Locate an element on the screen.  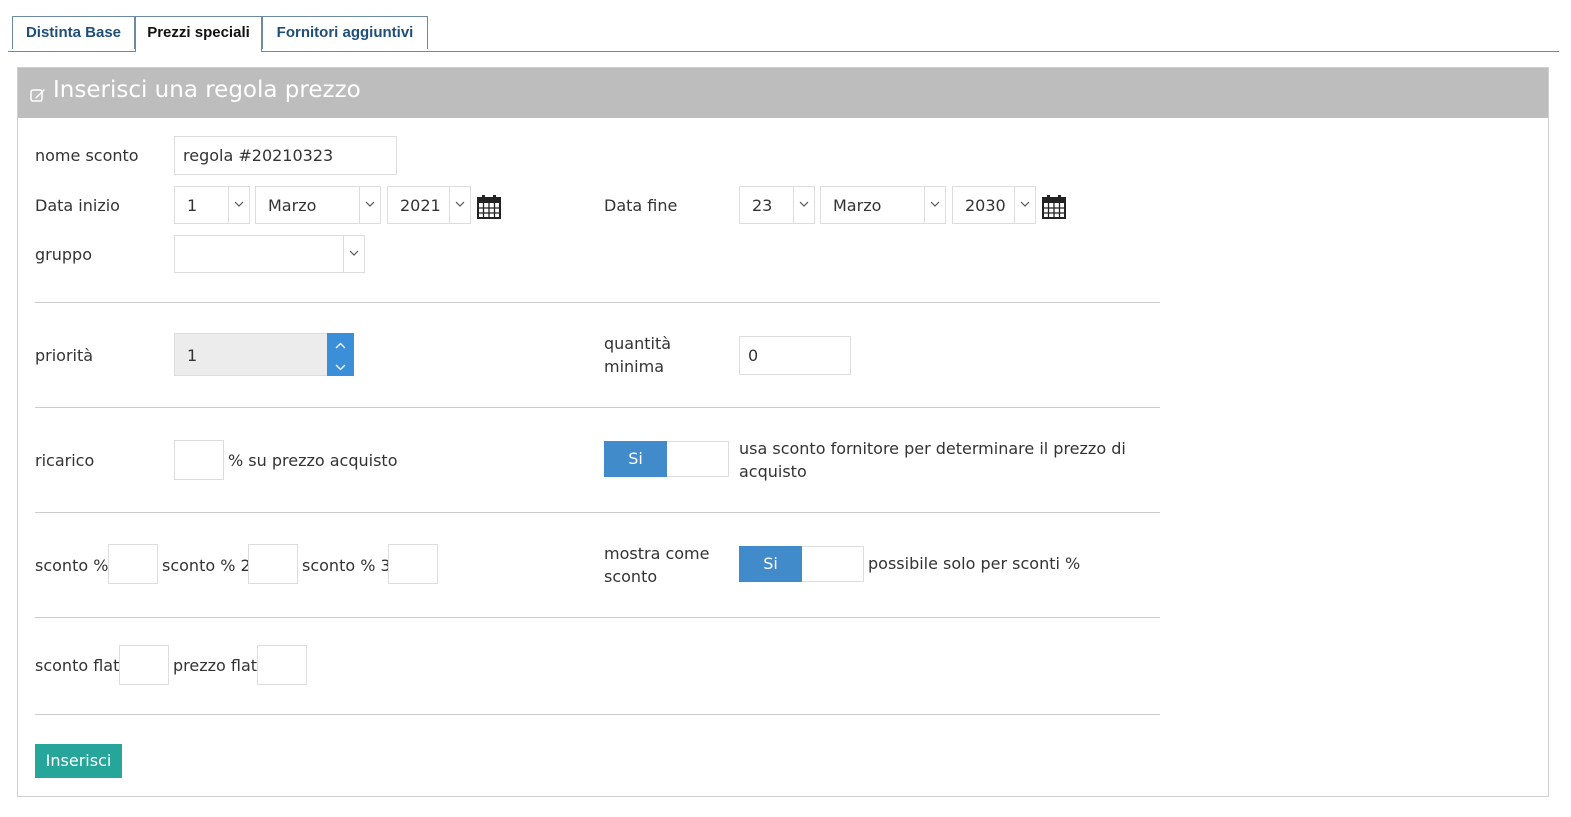
data-fine-day-value: 23 is located at coordinates (762, 205).